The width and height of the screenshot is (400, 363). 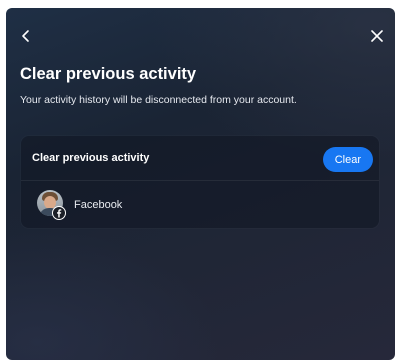 I want to click on card-header: Clear previous activity Clear, so click(x=200, y=158).